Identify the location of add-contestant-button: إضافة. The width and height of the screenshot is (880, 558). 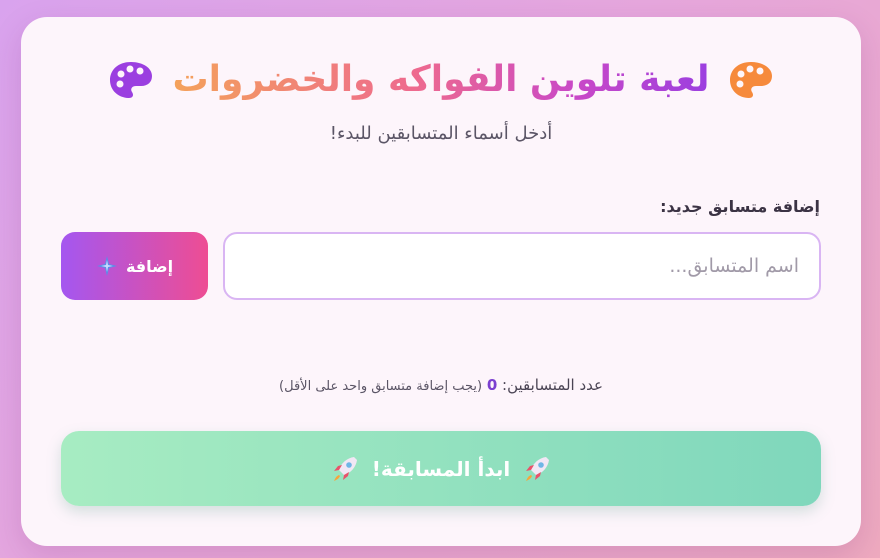
(134, 266).